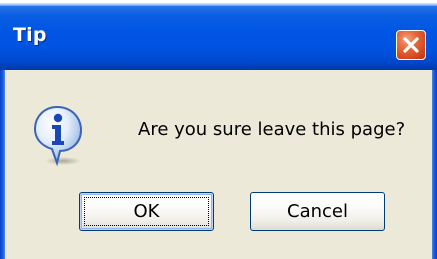 The image size is (437, 259). Describe the element at coordinates (30, 35) in the screenshot. I see `dialog-title: Tip` at that location.